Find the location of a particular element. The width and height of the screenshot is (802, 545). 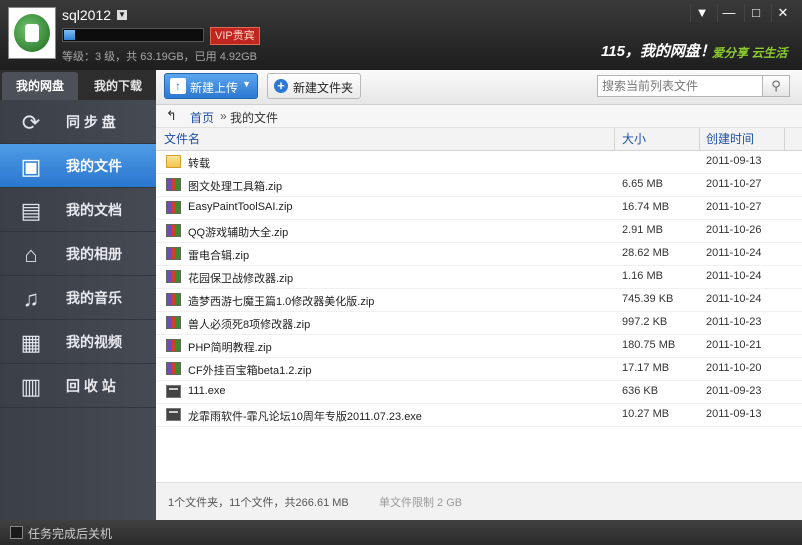

tab-my-disk: 我的网盘 is located at coordinates (40, 86).